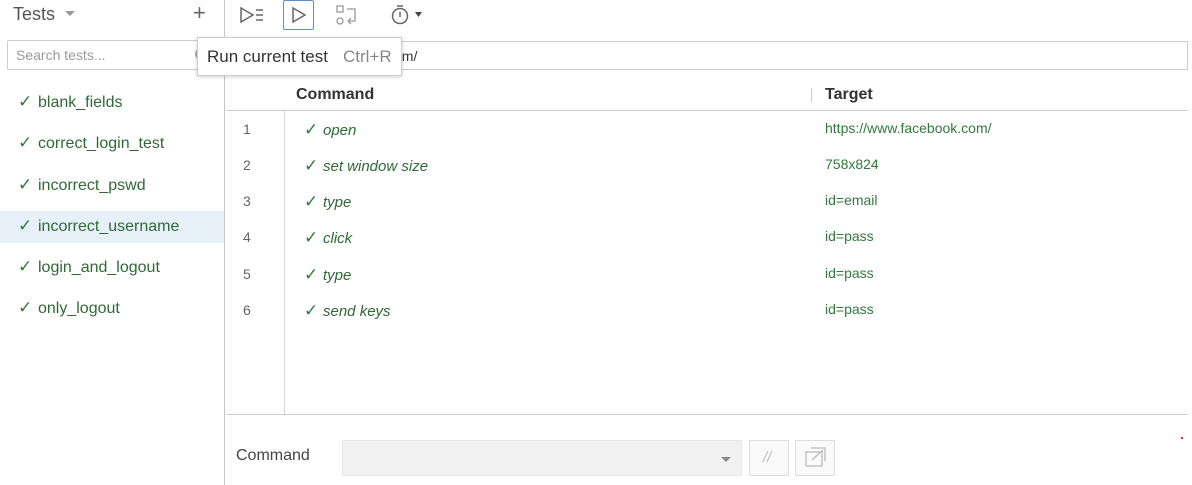 This screenshot has width=1192, height=485. I want to click on test-item-correct-login-test: ✓ correct_login_test, so click(112, 144).